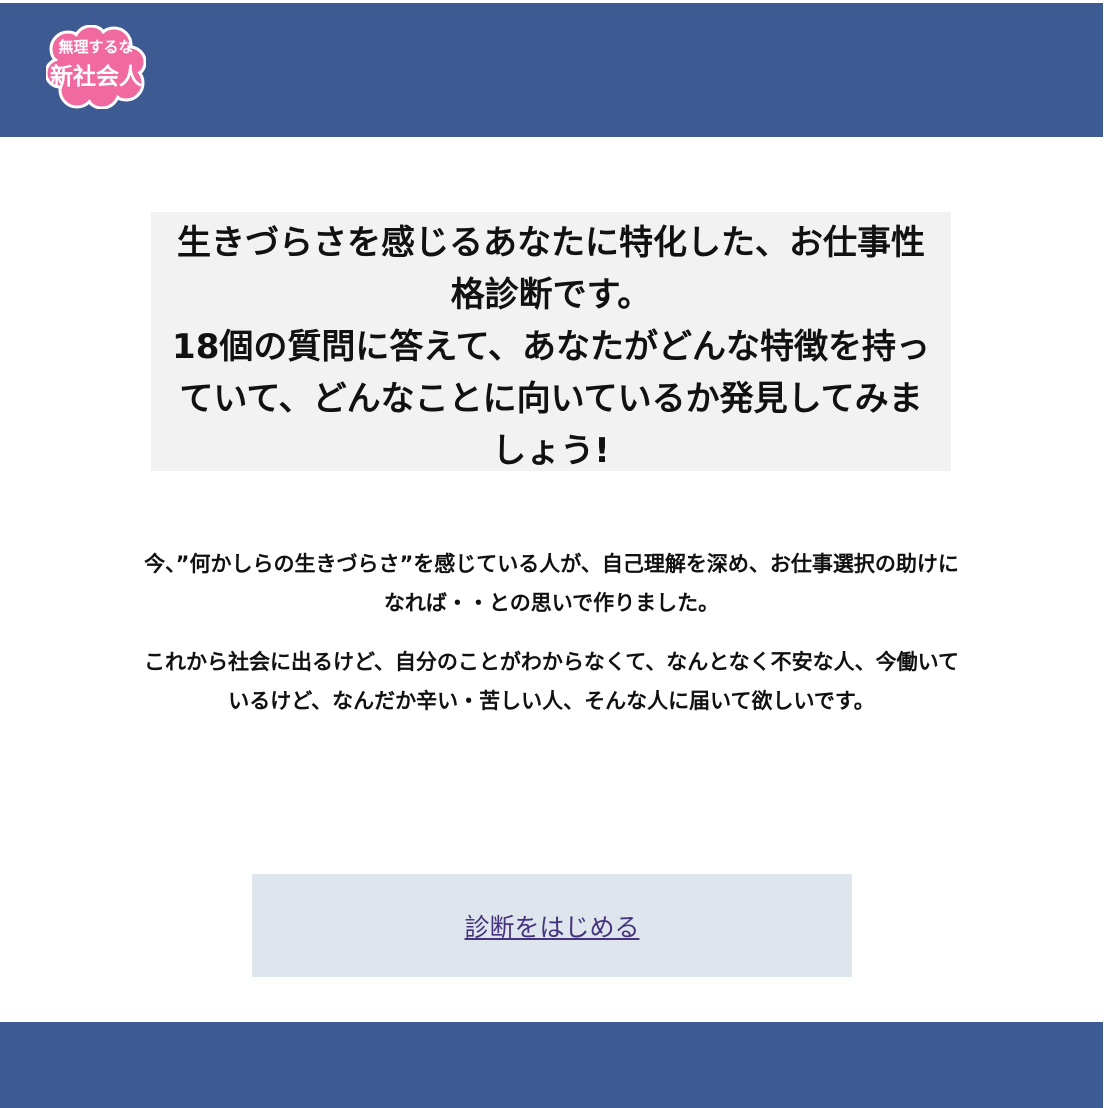  What do you see at coordinates (551, 295) in the screenshot?
I see `hero-line-2: 格診断です。` at bounding box center [551, 295].